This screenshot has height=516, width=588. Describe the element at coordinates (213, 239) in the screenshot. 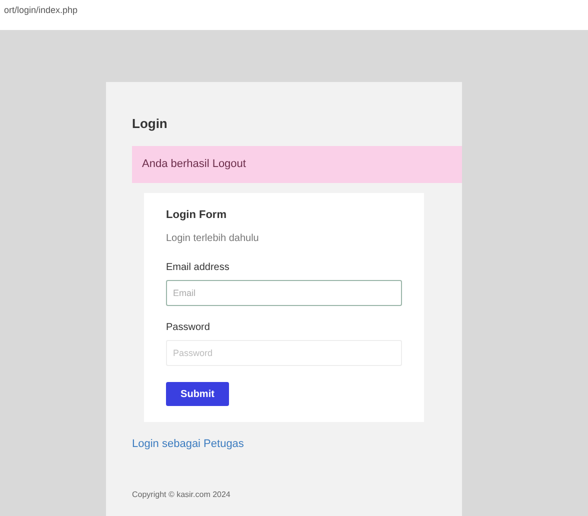

I see `form-subtitle: Login terlebih dahulu` at that location.